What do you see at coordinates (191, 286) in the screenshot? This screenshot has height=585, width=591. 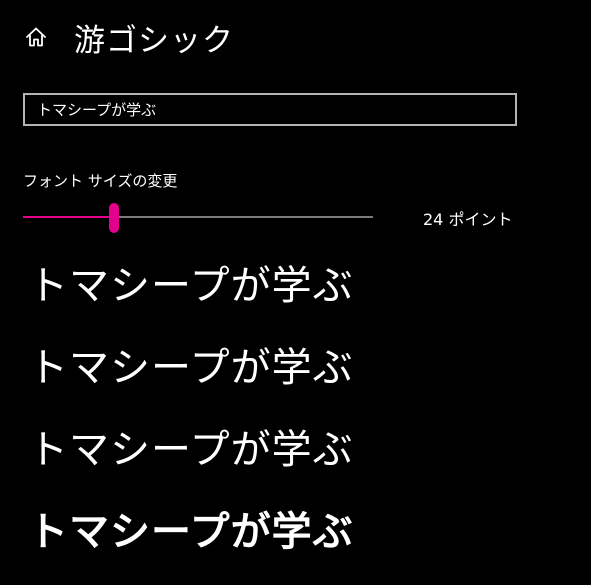 I see `sample-text-light: トマシープが学ぶ` at bounding box center [191, 286].